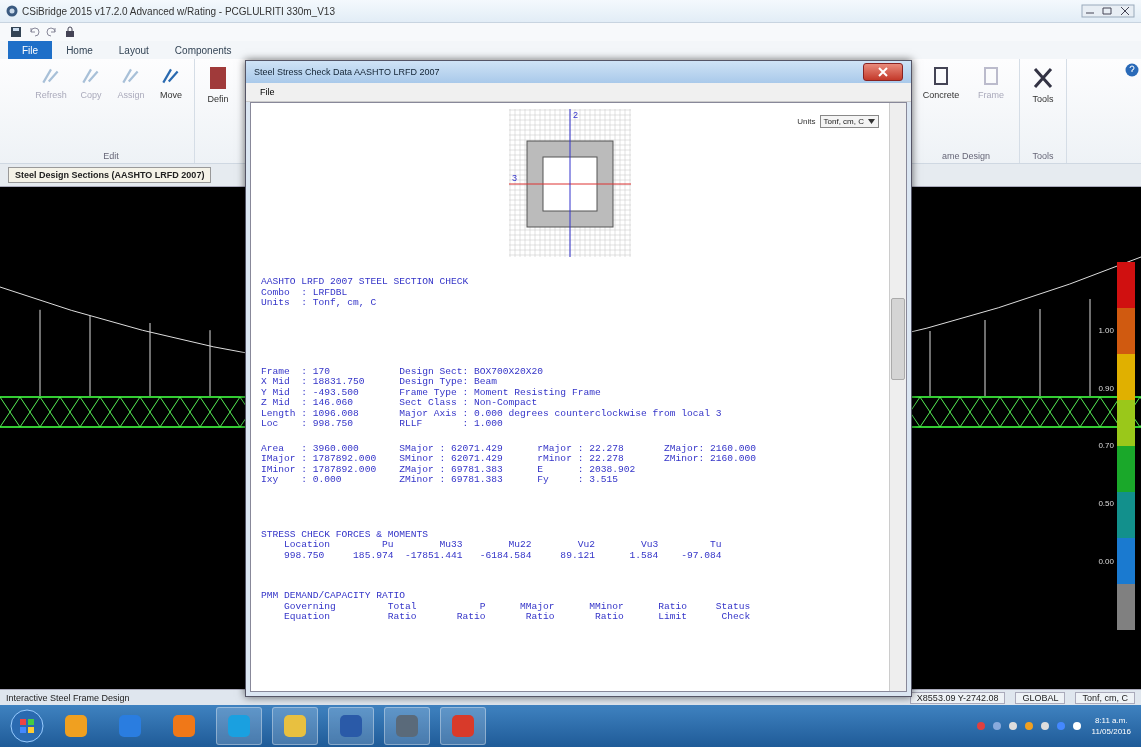  What do you see at coordinates (1108, 11) in the screenshot?
I see `window-controls-icon` at bounding box center [1108, 11].